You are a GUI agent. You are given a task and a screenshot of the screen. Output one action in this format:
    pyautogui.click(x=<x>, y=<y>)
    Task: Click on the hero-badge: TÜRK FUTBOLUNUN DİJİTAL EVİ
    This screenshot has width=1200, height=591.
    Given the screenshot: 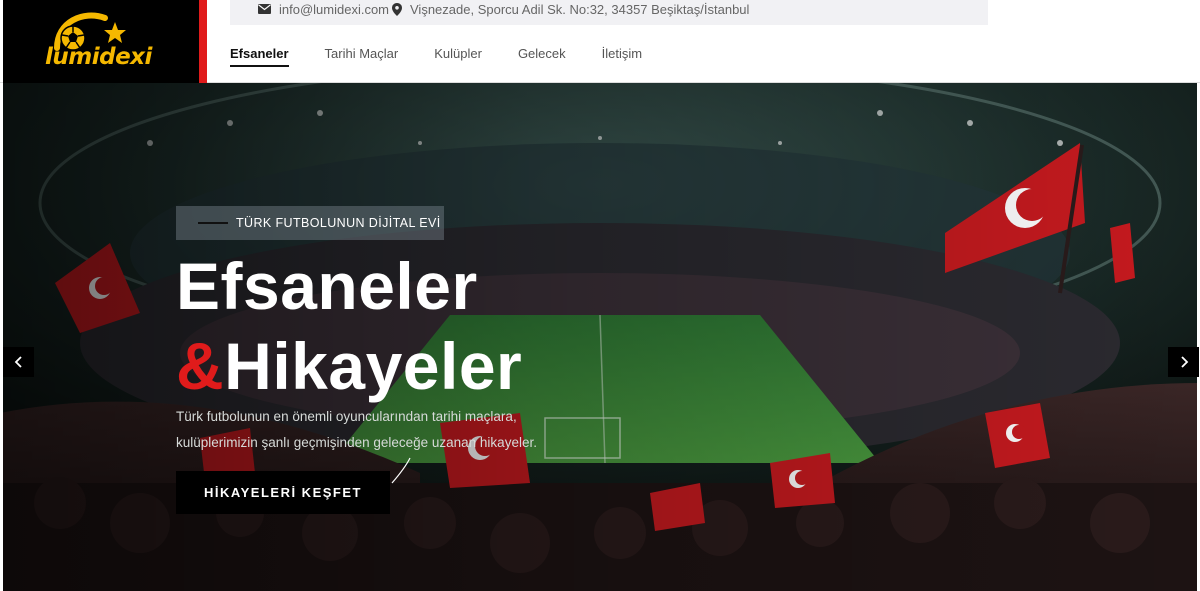 What is the action you would take?
    pyautogui.click(x=310, y=223)
    